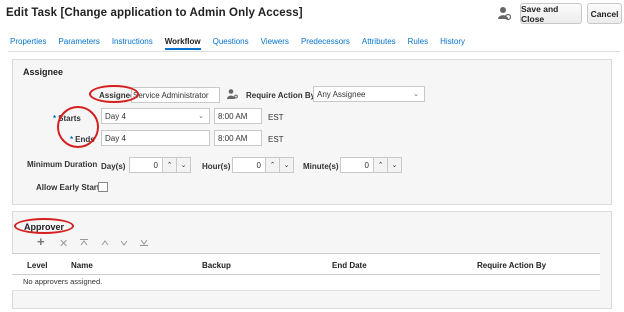 This screenshot has width=624, height=312. I want to click on column-header-backup: Backup, so click(216, 265).